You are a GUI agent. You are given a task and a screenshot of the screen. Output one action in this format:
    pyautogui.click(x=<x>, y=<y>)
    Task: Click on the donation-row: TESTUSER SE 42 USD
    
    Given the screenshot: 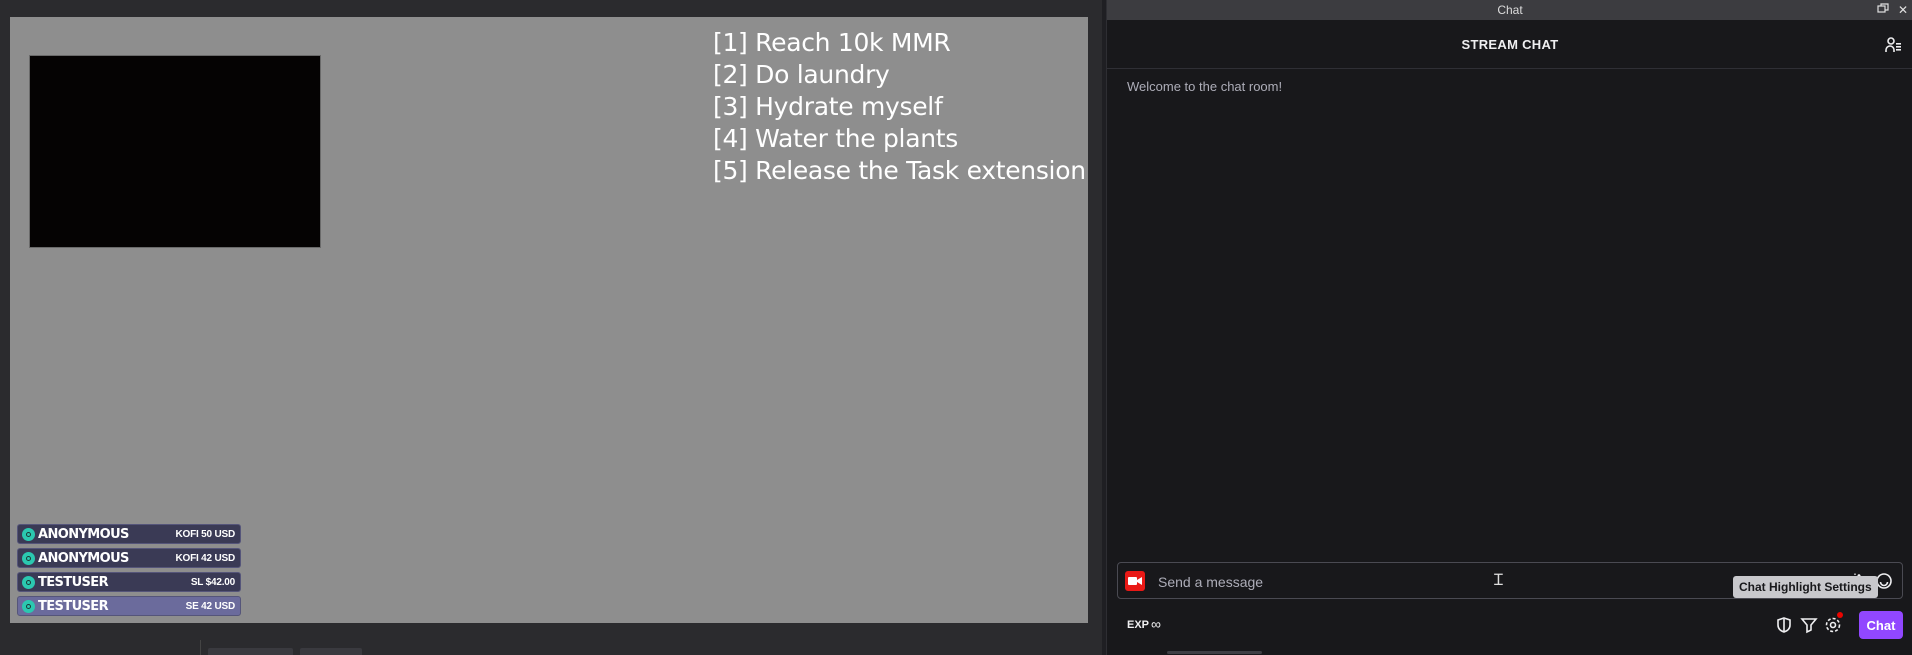 What is the action you would take?
    pyautogui.click(x=129, y=606)
    